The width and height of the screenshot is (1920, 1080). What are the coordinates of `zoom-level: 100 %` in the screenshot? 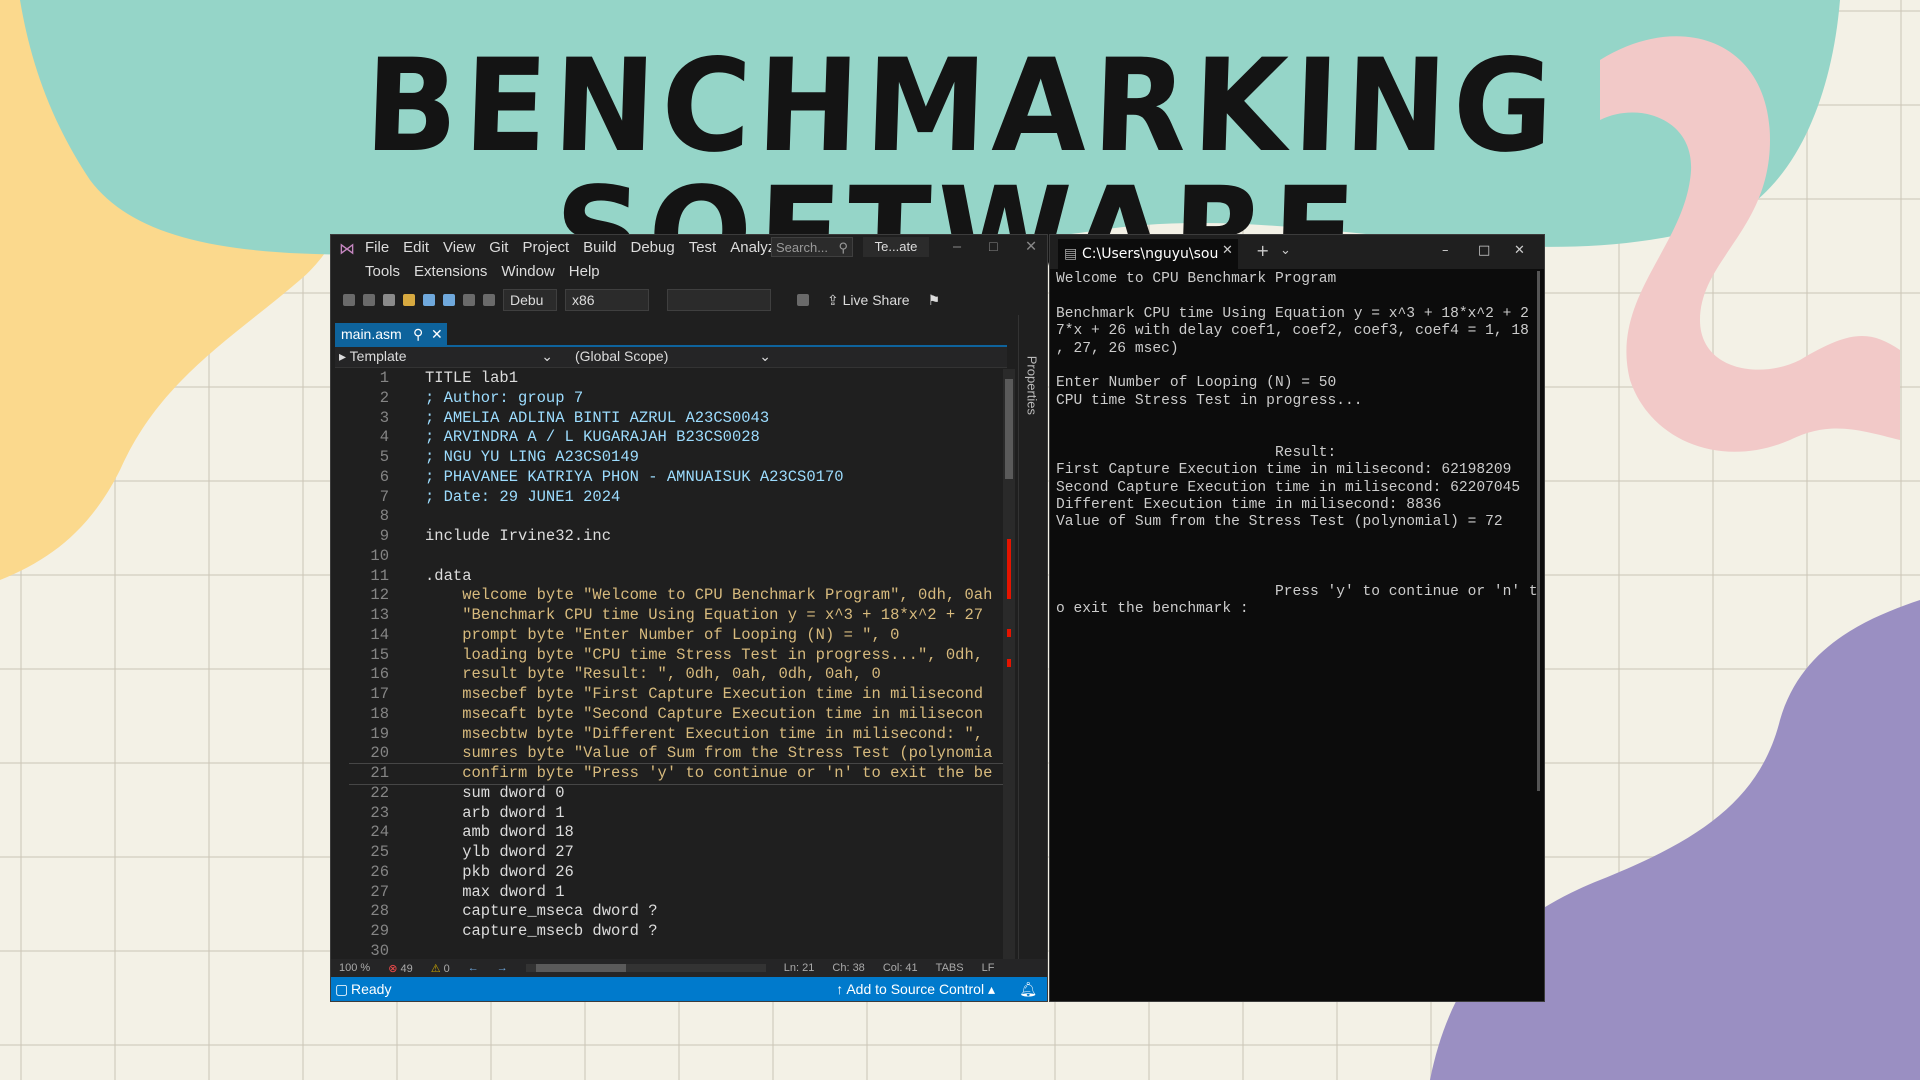 It's located at (354, 968).